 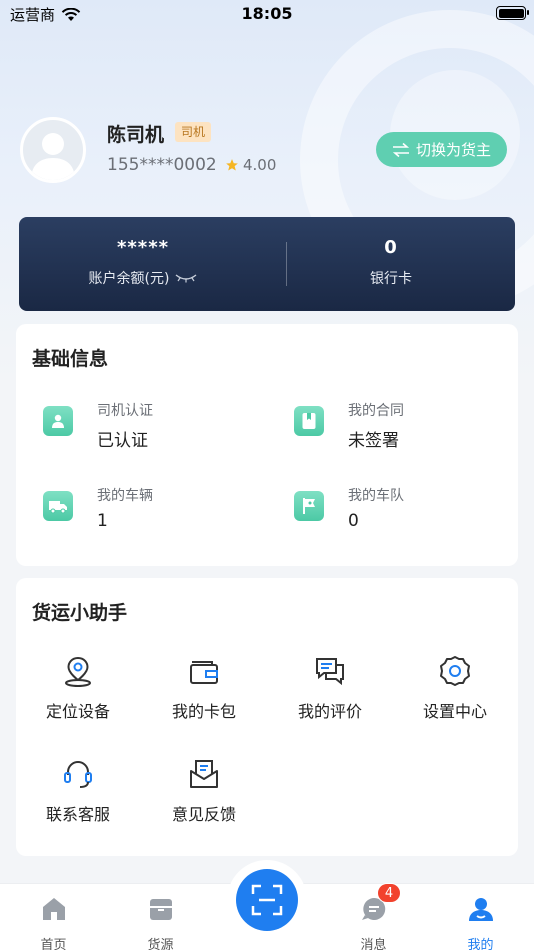 I want to click on fleet-flag-icon, so click(x=309, y=506).